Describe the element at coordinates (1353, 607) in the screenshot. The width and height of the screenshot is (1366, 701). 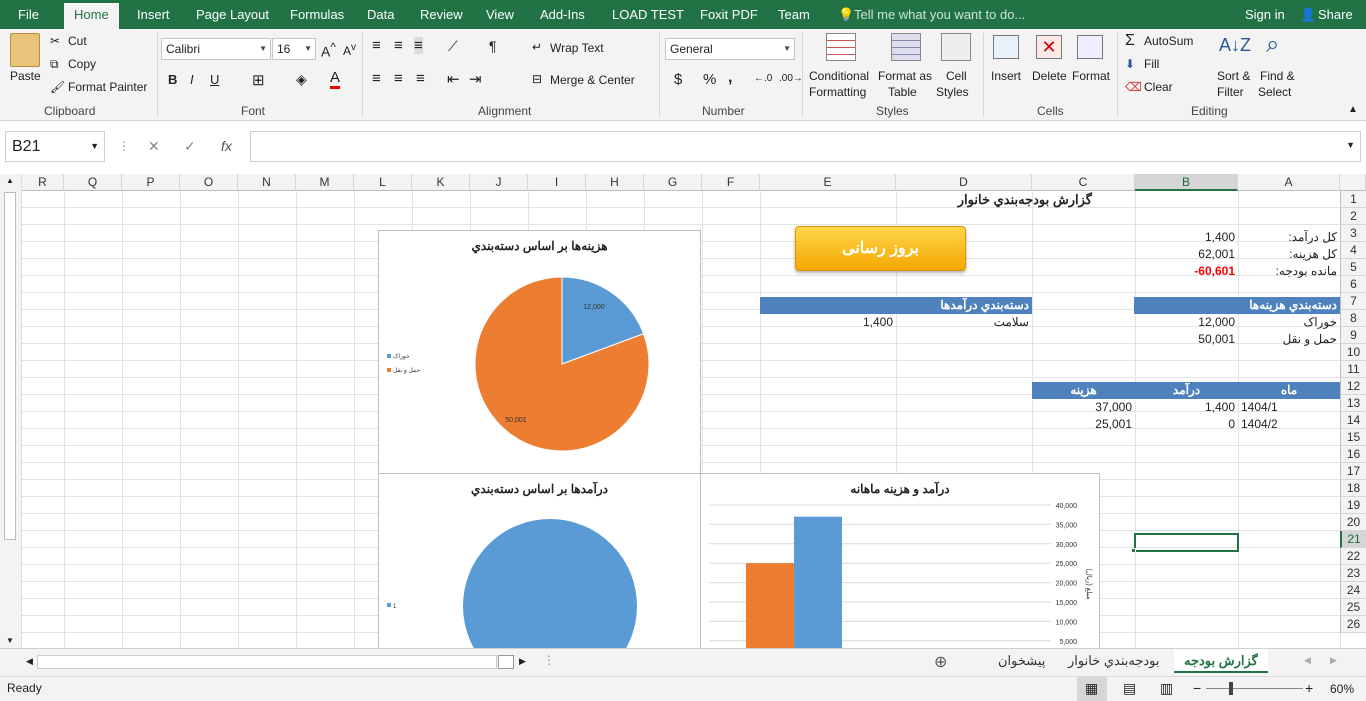
I see `row-header: 25` at that location.